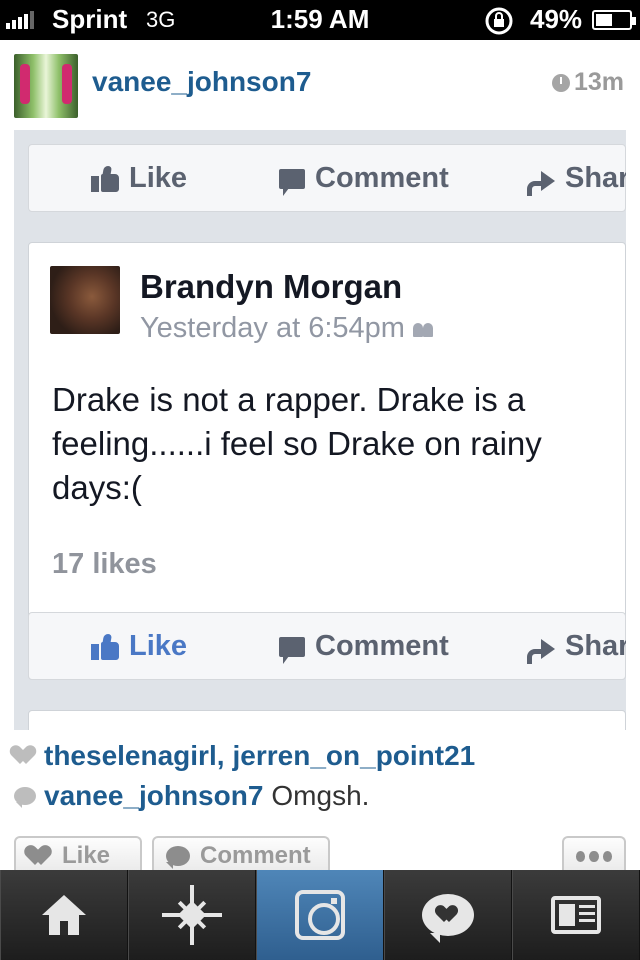 This screenshot has width=640, height=960. What do you see at coordinates (85, 300) in the screenshot?
I see `fb-author-avatar` at bounding box center [85, 300].